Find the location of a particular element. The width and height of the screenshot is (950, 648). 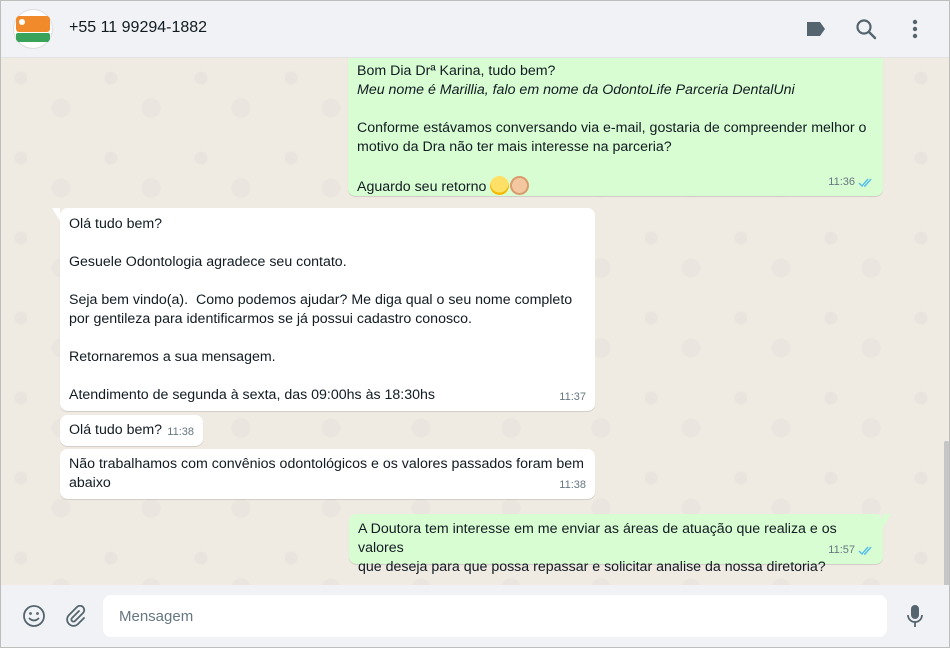

scrollbar is located at coordinates (946, 513).